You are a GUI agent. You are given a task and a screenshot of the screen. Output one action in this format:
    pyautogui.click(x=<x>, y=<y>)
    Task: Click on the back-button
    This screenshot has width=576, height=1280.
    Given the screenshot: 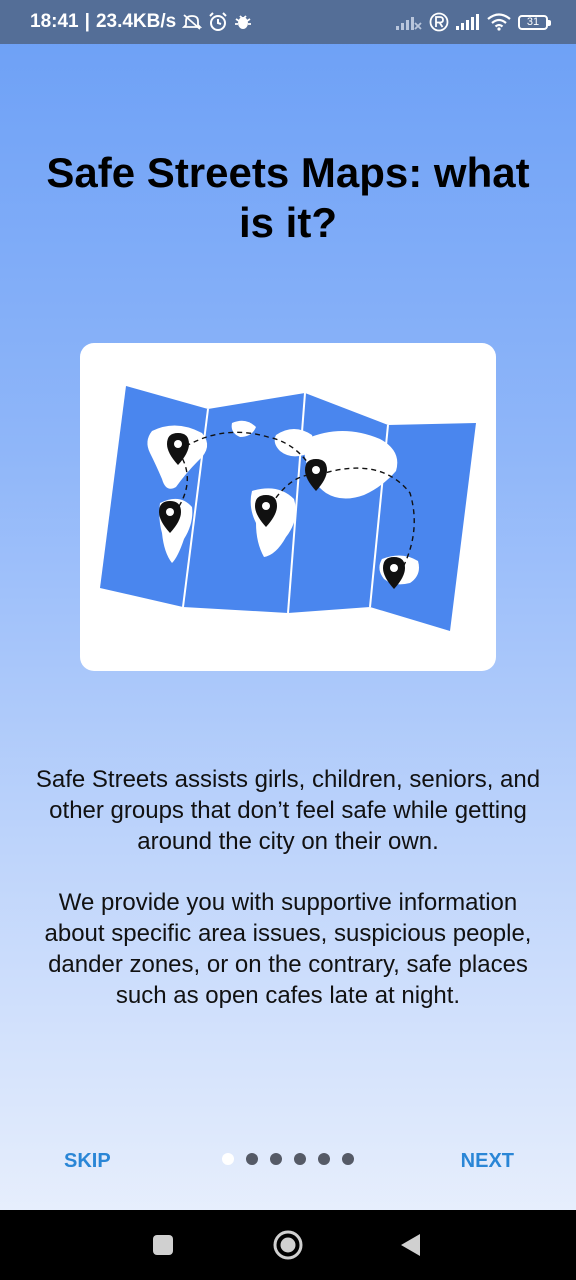 What is the action you would take?
    pyautogui.click(x=411, y=1245)
    